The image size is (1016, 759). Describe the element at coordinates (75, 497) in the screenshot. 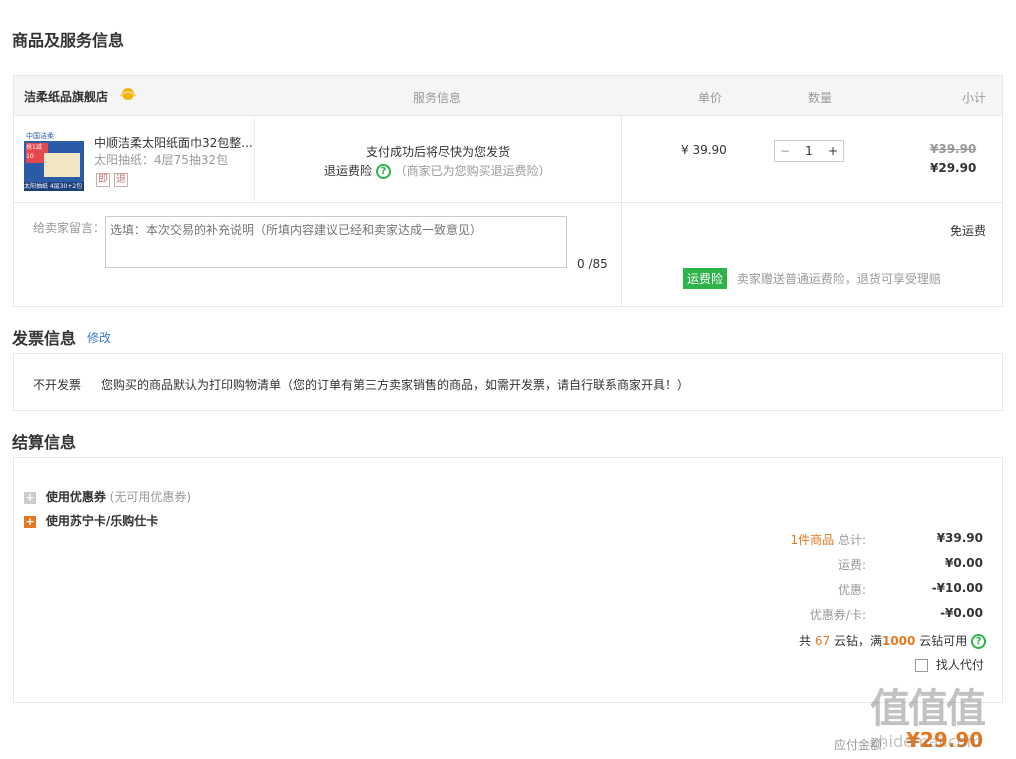

I see `coupon-label: 使用优惠券` at that location.